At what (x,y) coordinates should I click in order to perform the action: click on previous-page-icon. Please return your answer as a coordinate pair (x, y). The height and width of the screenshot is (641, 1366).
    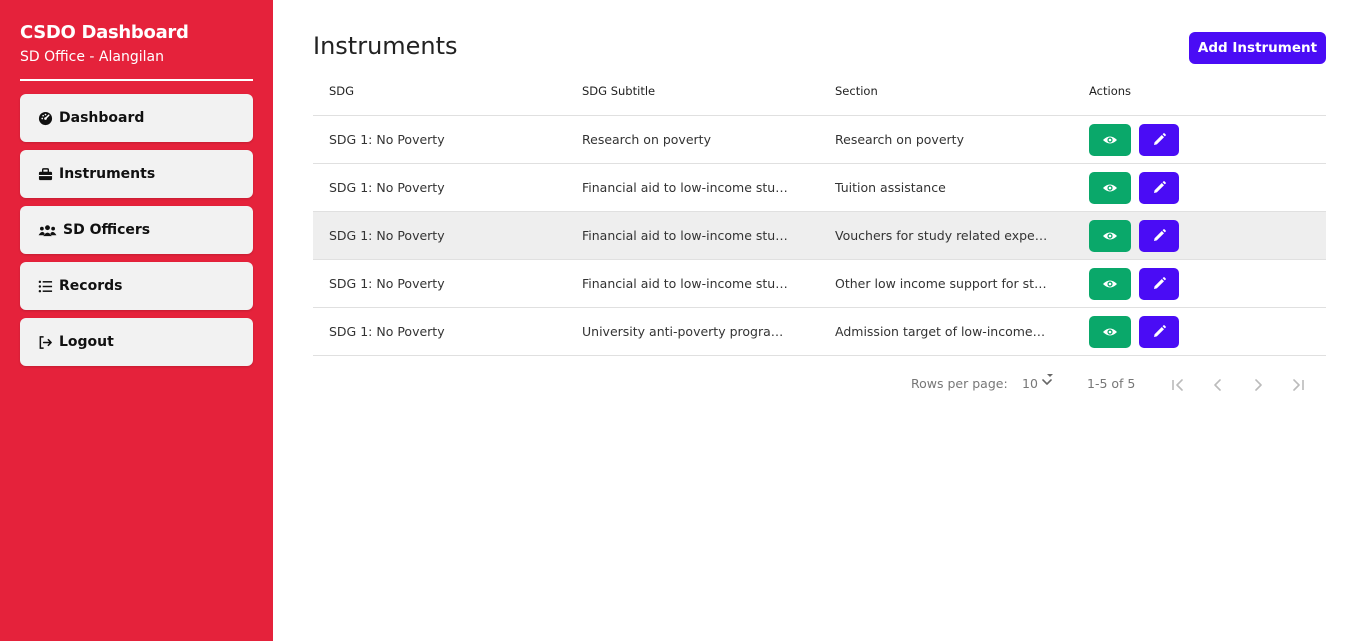
    Looking at the image, I should click on (1218, 385).